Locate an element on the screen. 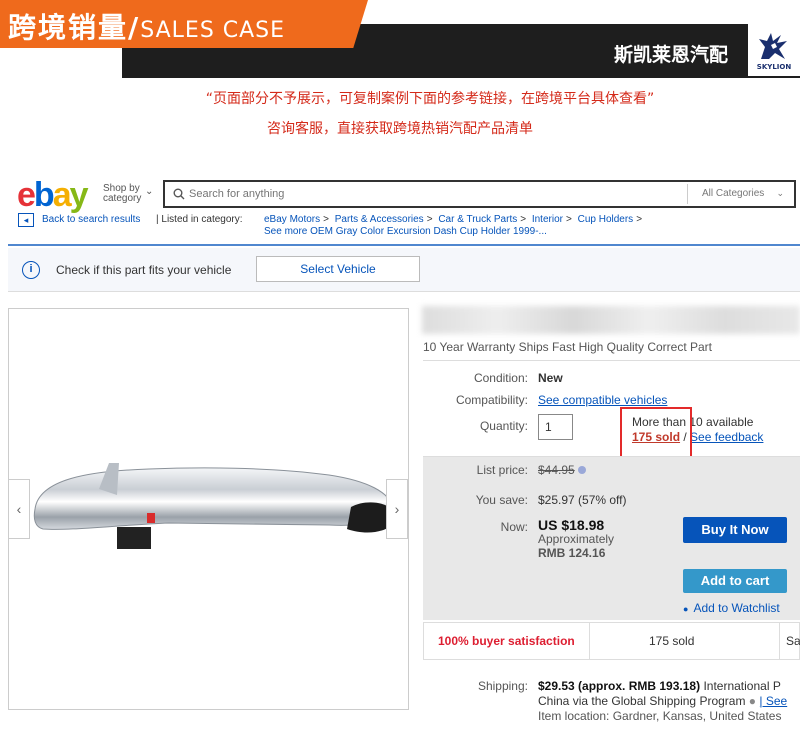  compatible-vehicles-link: See compatible vehicles is located at coordinates (602, 400).